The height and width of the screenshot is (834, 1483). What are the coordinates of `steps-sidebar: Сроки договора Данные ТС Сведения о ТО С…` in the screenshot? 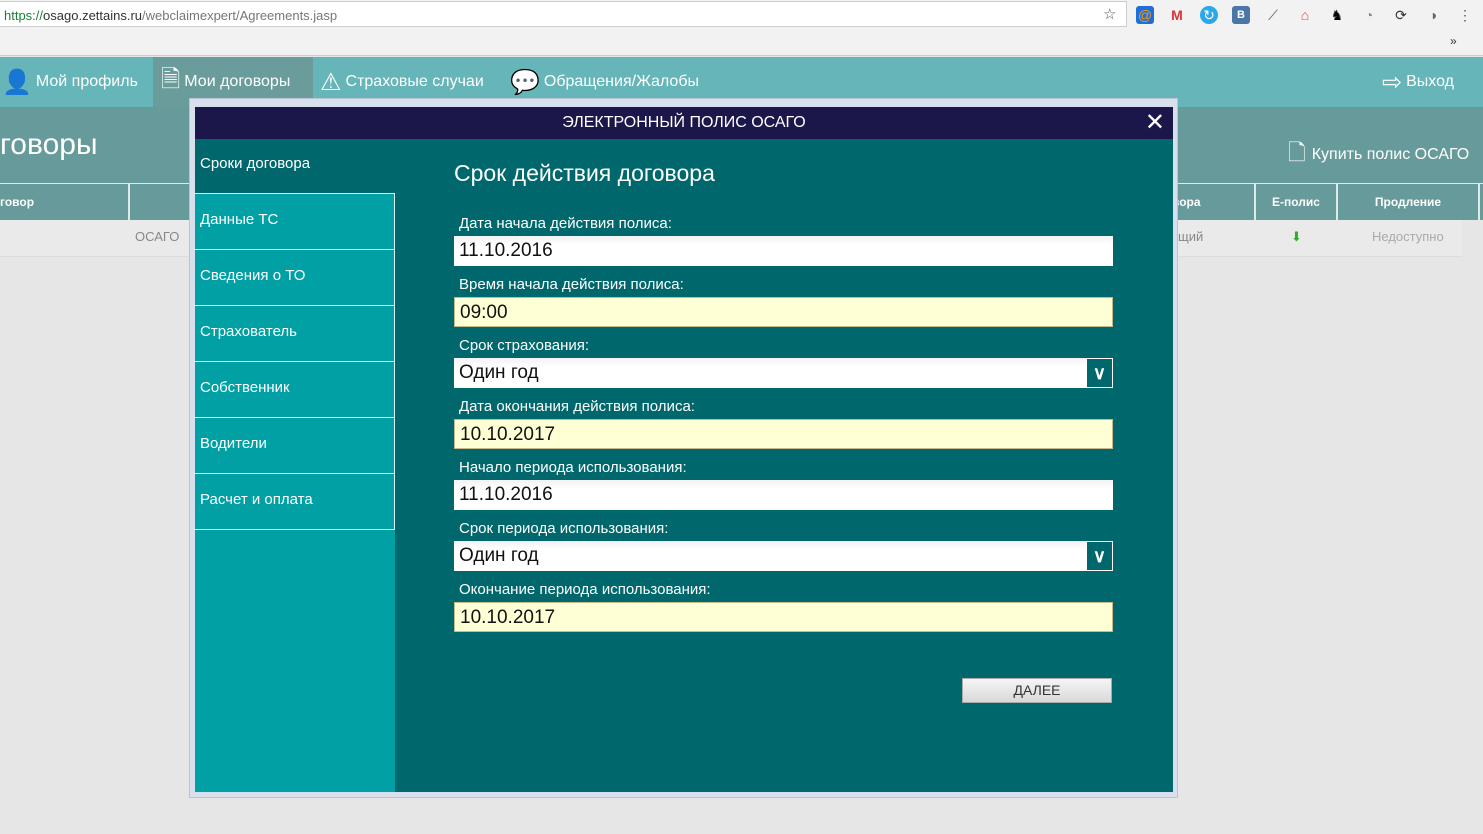 It's located at (295, 465).